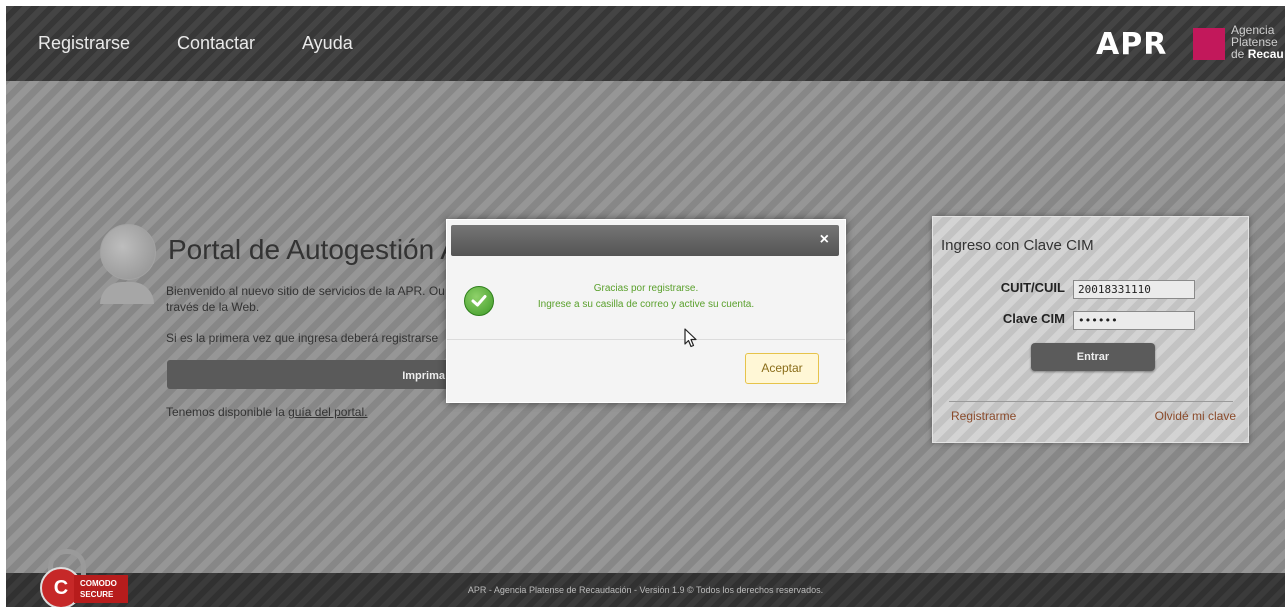 The height and width of the screenshot is (607, 1285). I want to click on enter-button: Entrar, so click(1093, 357).